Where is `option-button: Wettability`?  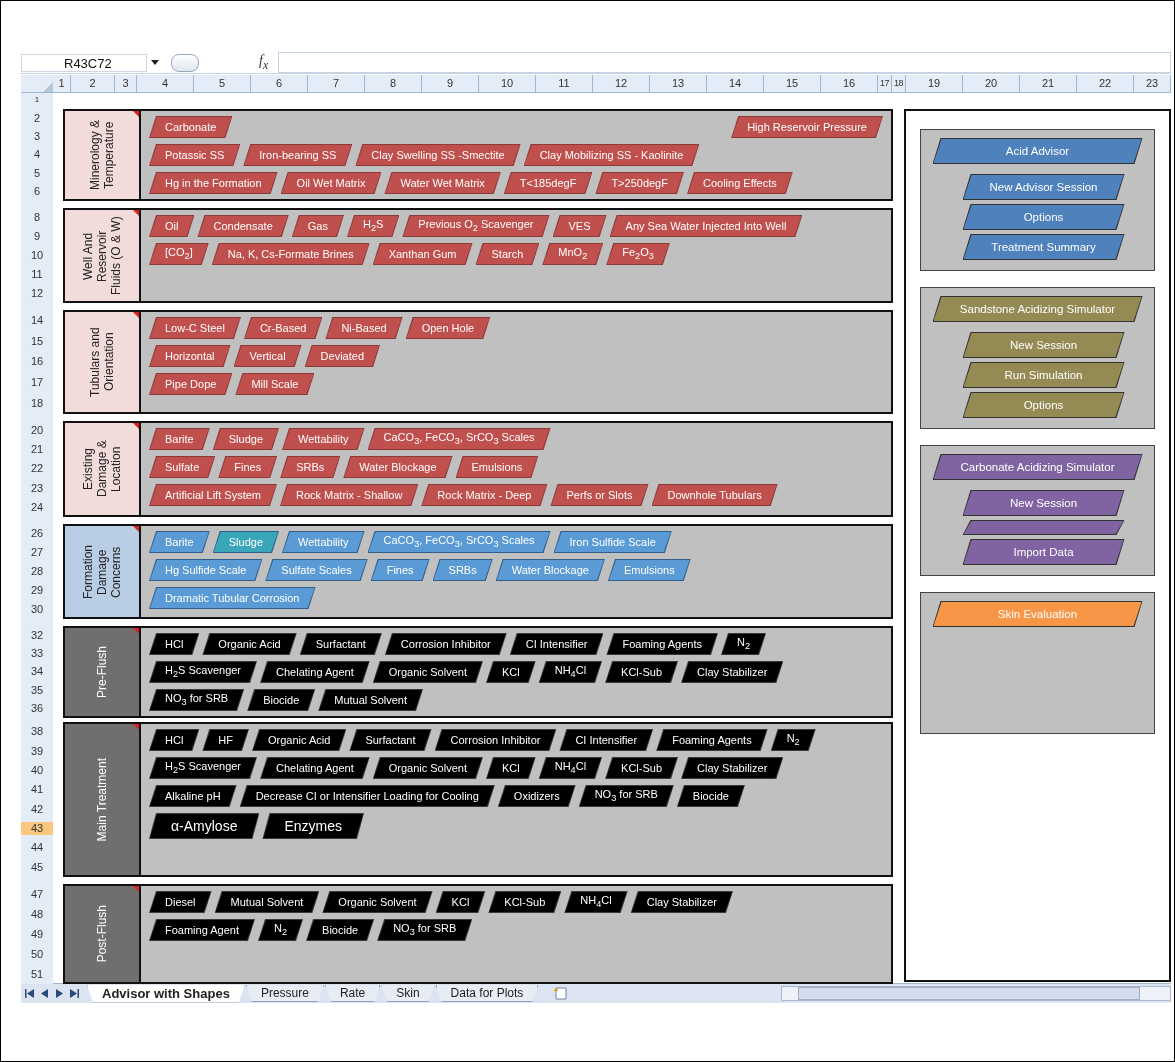
option-button: Wettability is located at coordinates (323, 439).